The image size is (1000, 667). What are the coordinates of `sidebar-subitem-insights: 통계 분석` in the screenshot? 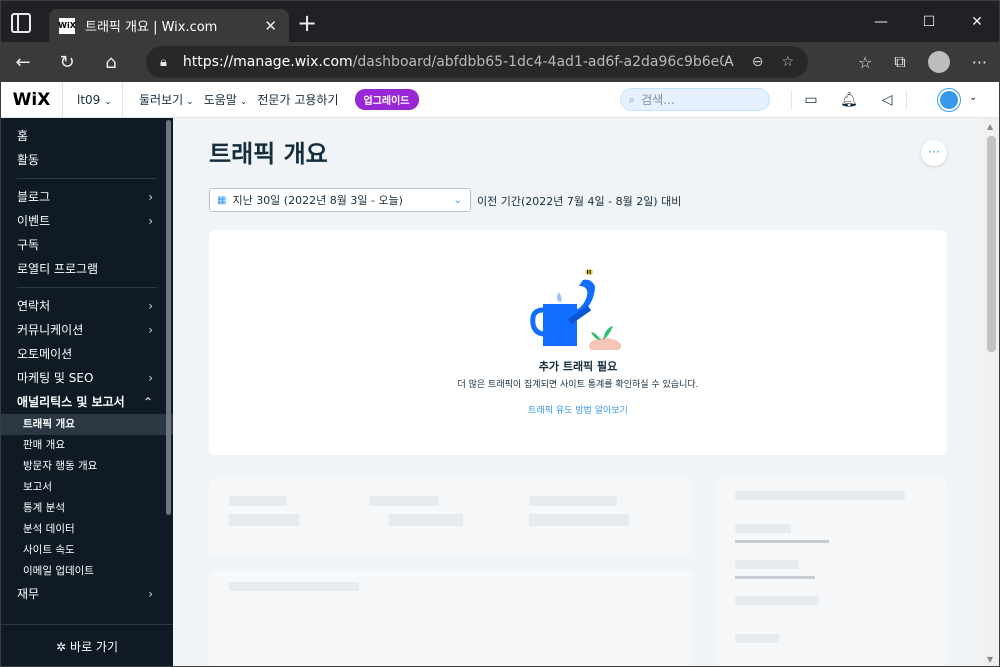 It's located at (87, 508).